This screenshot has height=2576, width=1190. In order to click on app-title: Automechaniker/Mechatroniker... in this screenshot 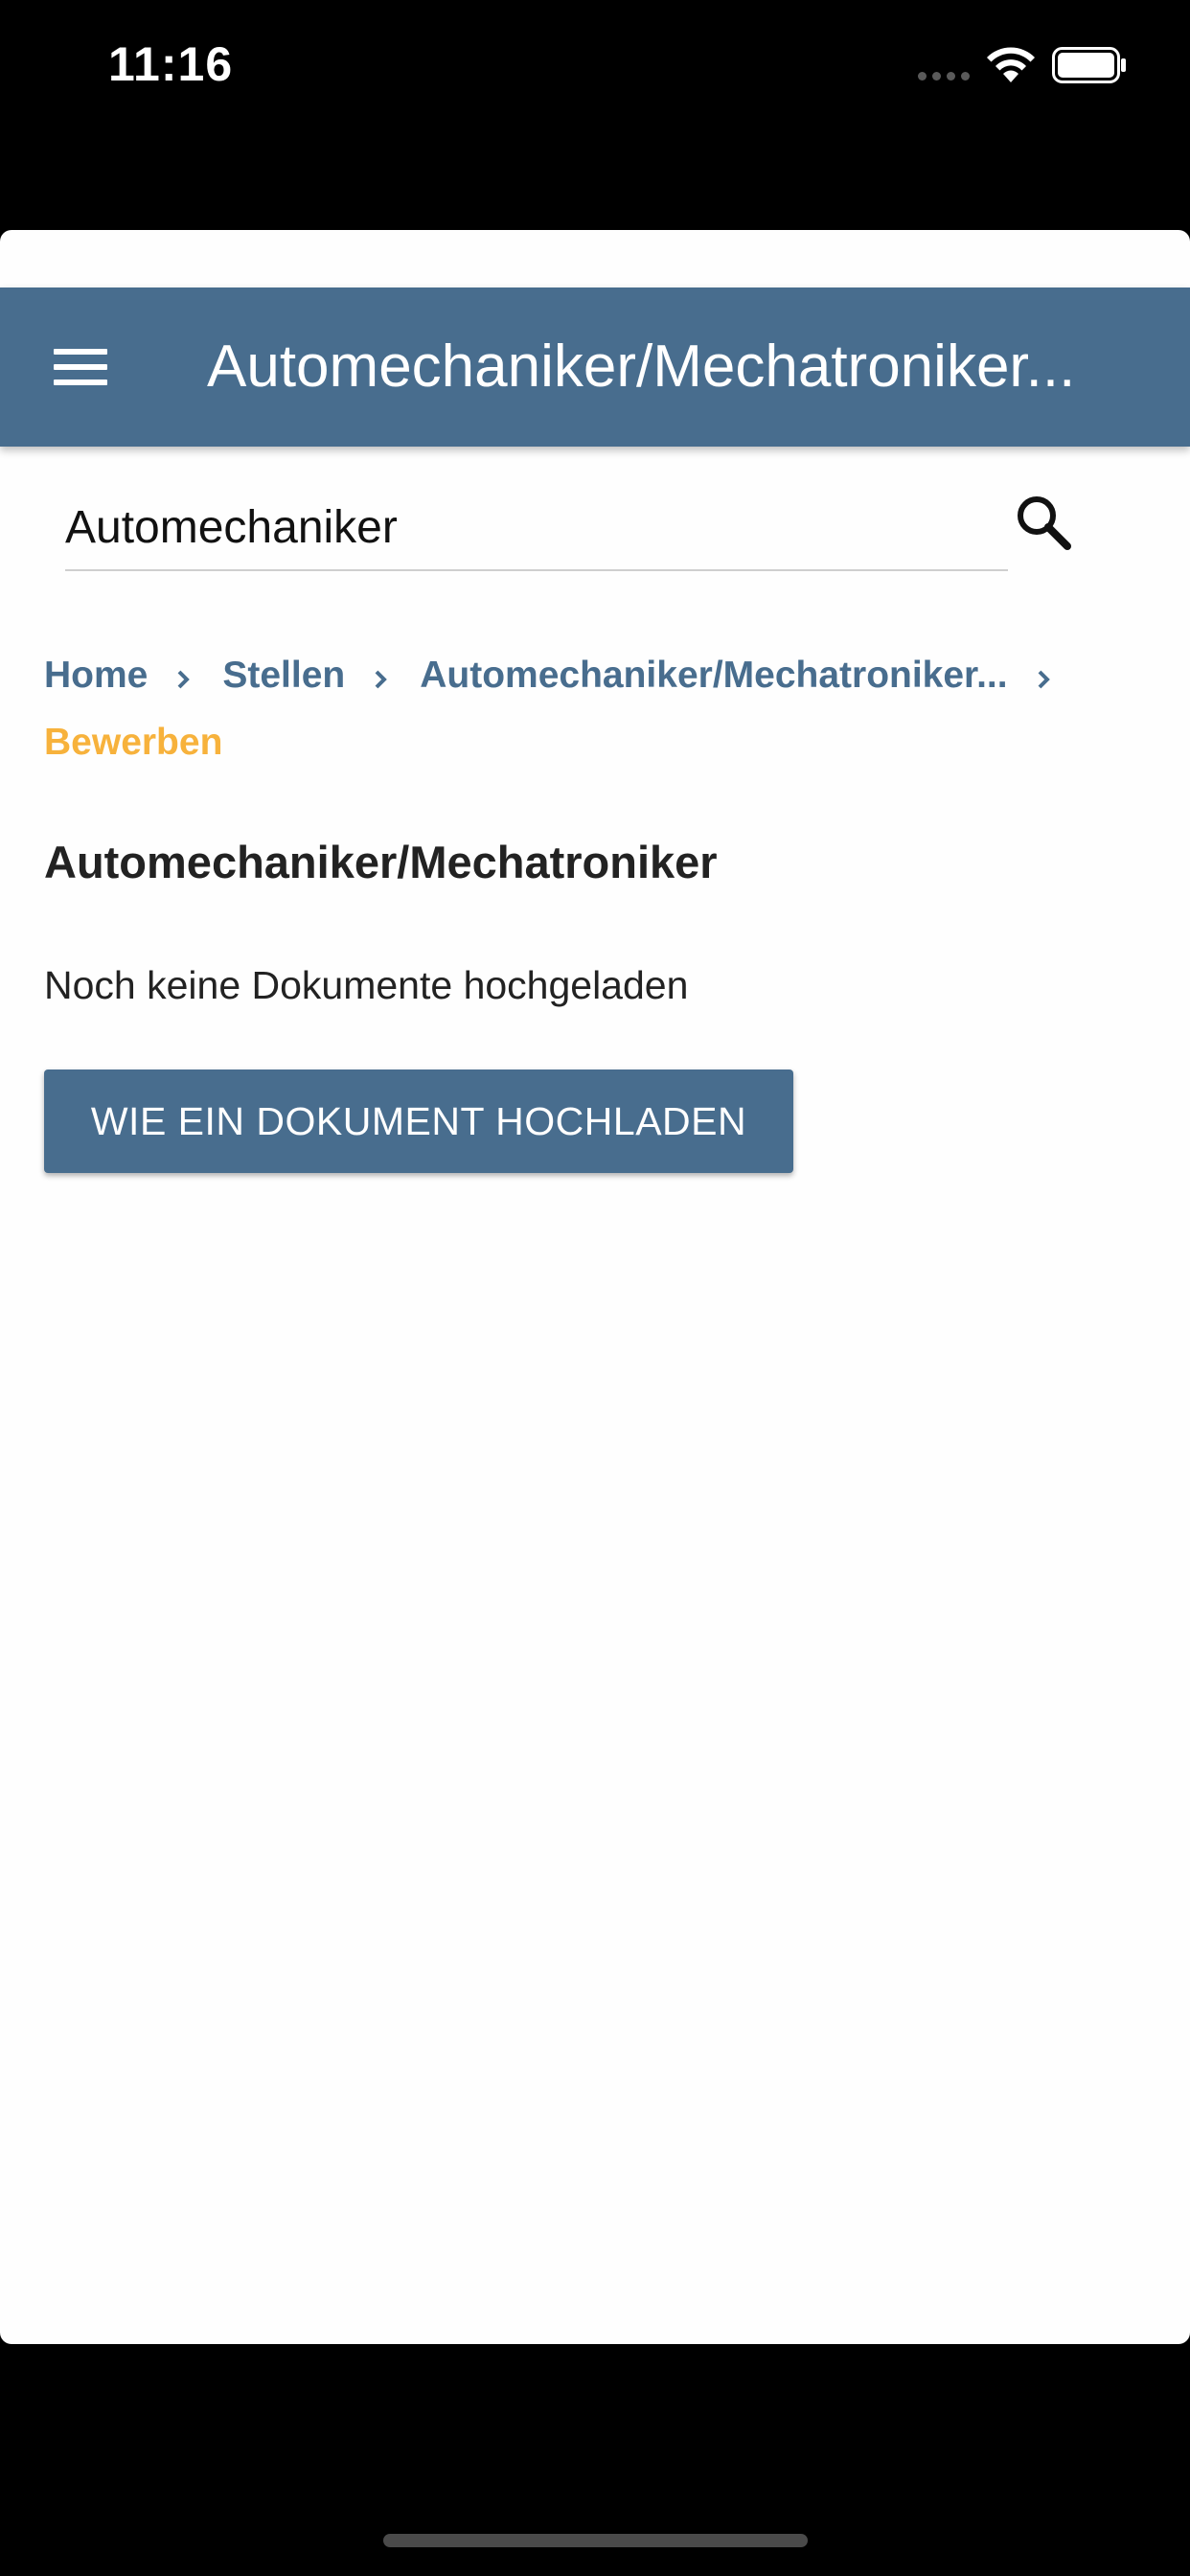, I will do `click(641, 367)`.